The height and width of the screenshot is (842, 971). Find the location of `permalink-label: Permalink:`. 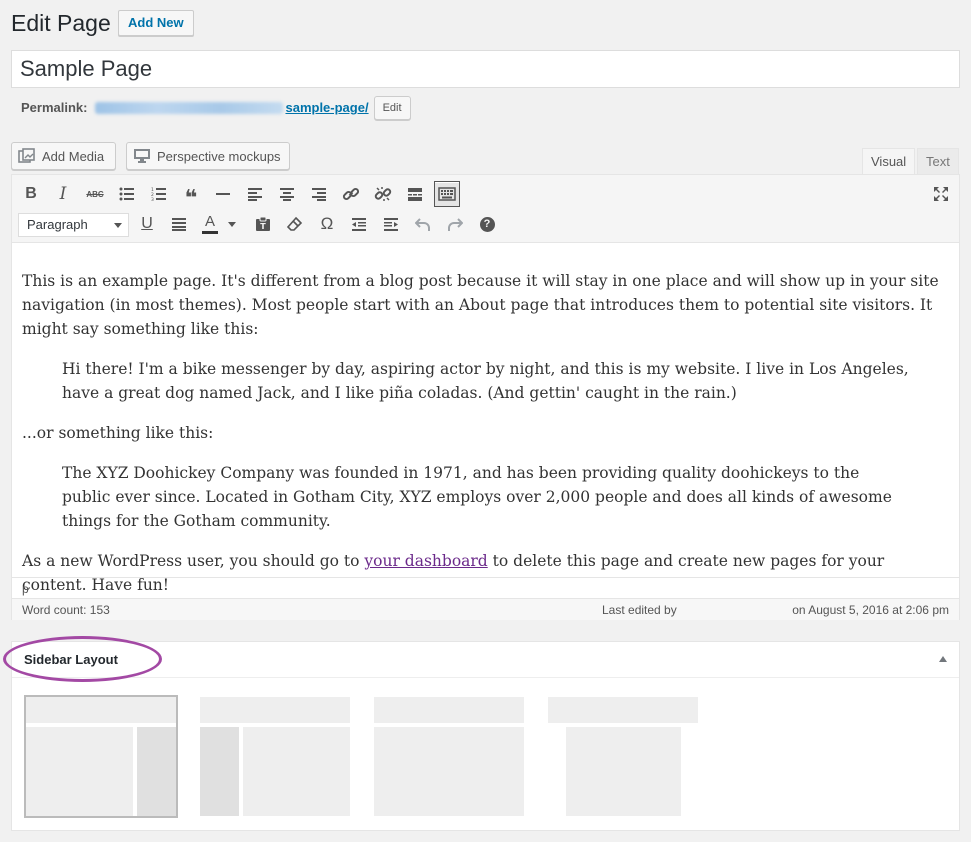

permalink-label: Permalink: is located at coordinates (54, 107).